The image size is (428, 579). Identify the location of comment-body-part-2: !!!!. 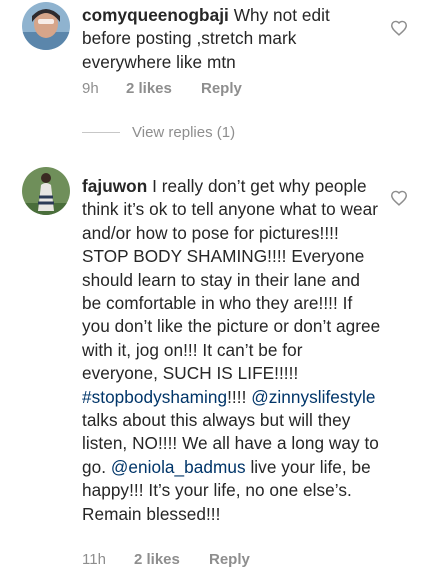
(237, 396).